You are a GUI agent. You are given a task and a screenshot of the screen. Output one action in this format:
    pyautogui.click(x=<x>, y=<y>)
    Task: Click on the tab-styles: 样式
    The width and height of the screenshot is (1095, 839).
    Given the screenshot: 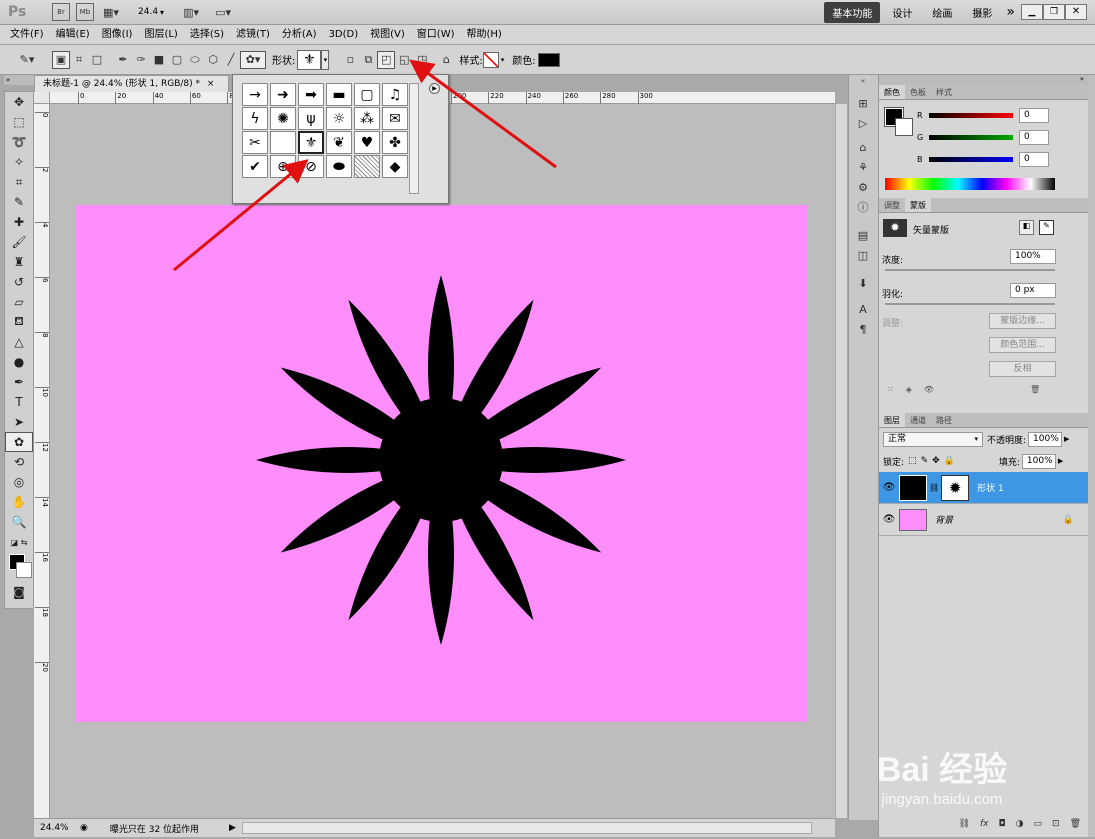 What is the action you would take?
    pyautogui.click(x=944, y=92)
    